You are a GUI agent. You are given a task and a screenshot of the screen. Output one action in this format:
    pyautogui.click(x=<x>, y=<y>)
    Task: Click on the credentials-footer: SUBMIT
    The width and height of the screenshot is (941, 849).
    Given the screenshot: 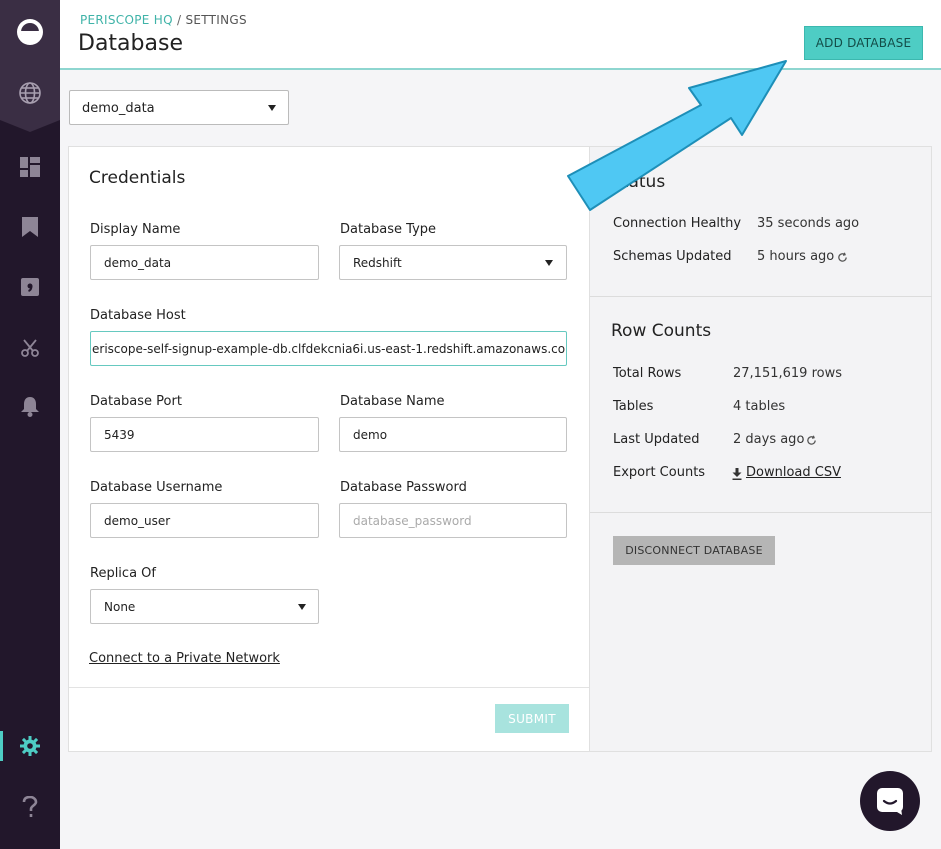 What is the action you would take?
    pyautogui.click(x=329, y=719)
    